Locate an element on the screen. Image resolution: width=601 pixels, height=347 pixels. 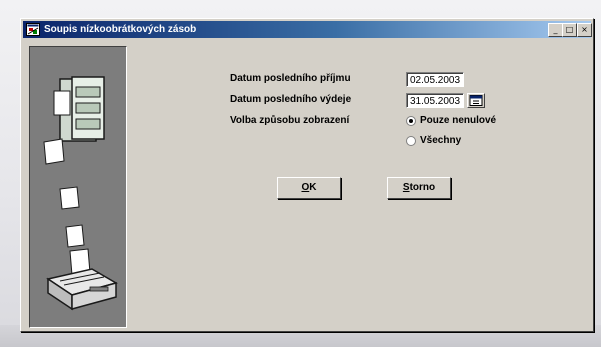
display-mode-label: Volba způsobu zobrazení is located at coordinates (290, 120).